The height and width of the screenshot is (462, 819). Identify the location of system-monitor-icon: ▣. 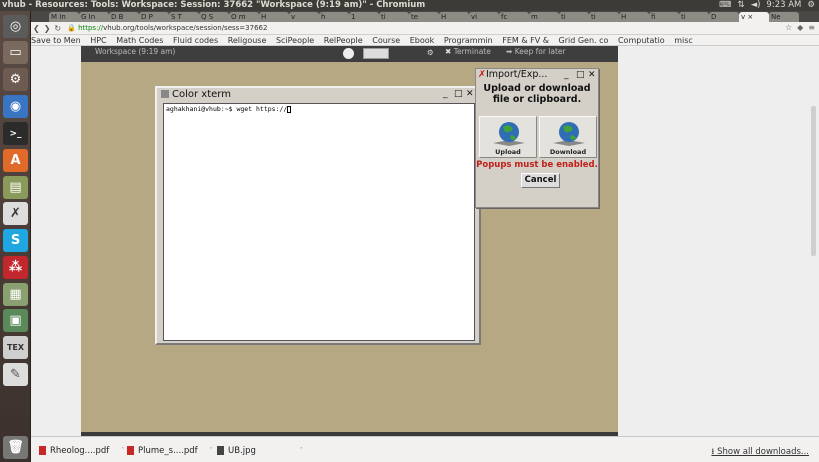
(15, 320).